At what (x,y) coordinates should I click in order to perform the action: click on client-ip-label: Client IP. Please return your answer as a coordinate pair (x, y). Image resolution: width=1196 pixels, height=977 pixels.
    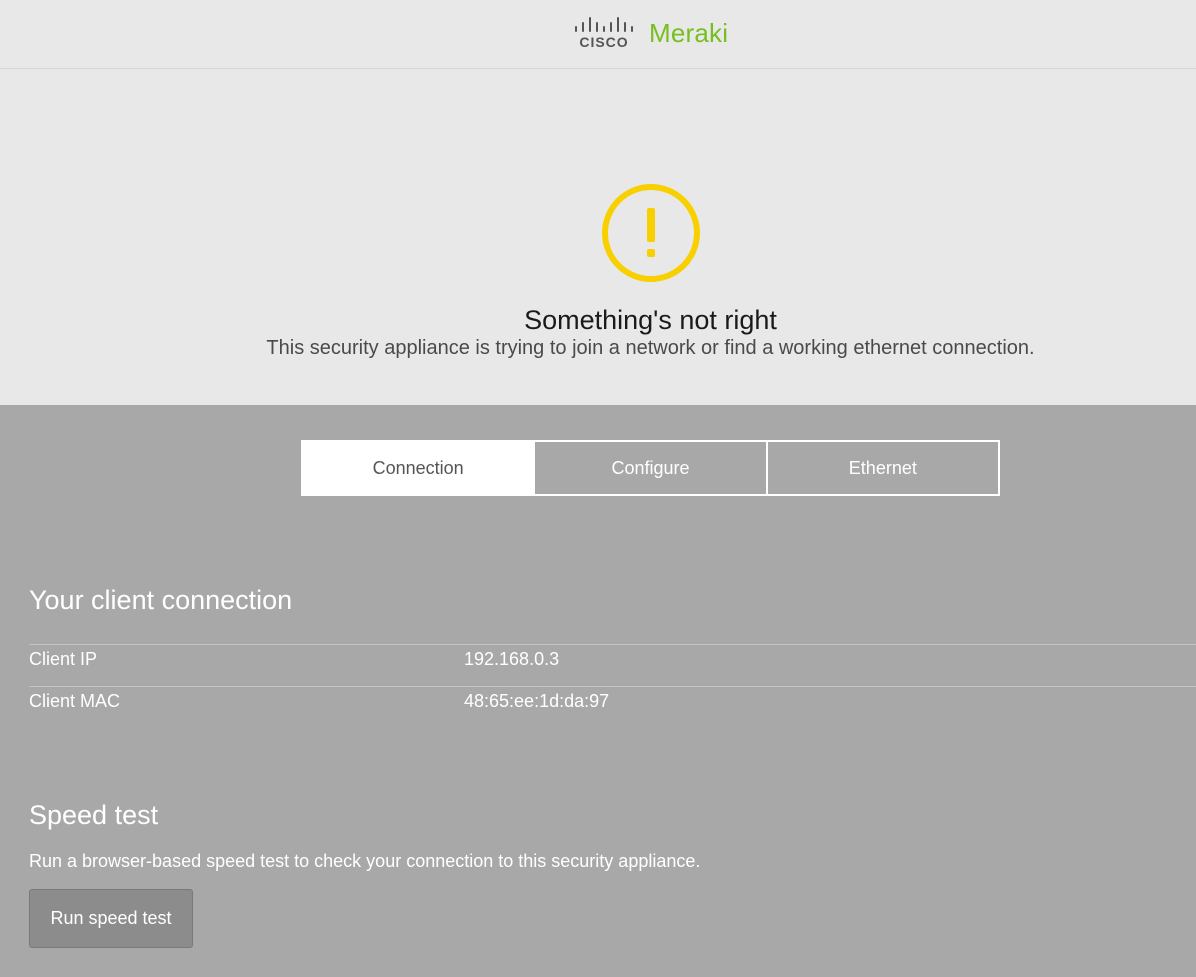
    Looking at the image, I should click on (63, 659).